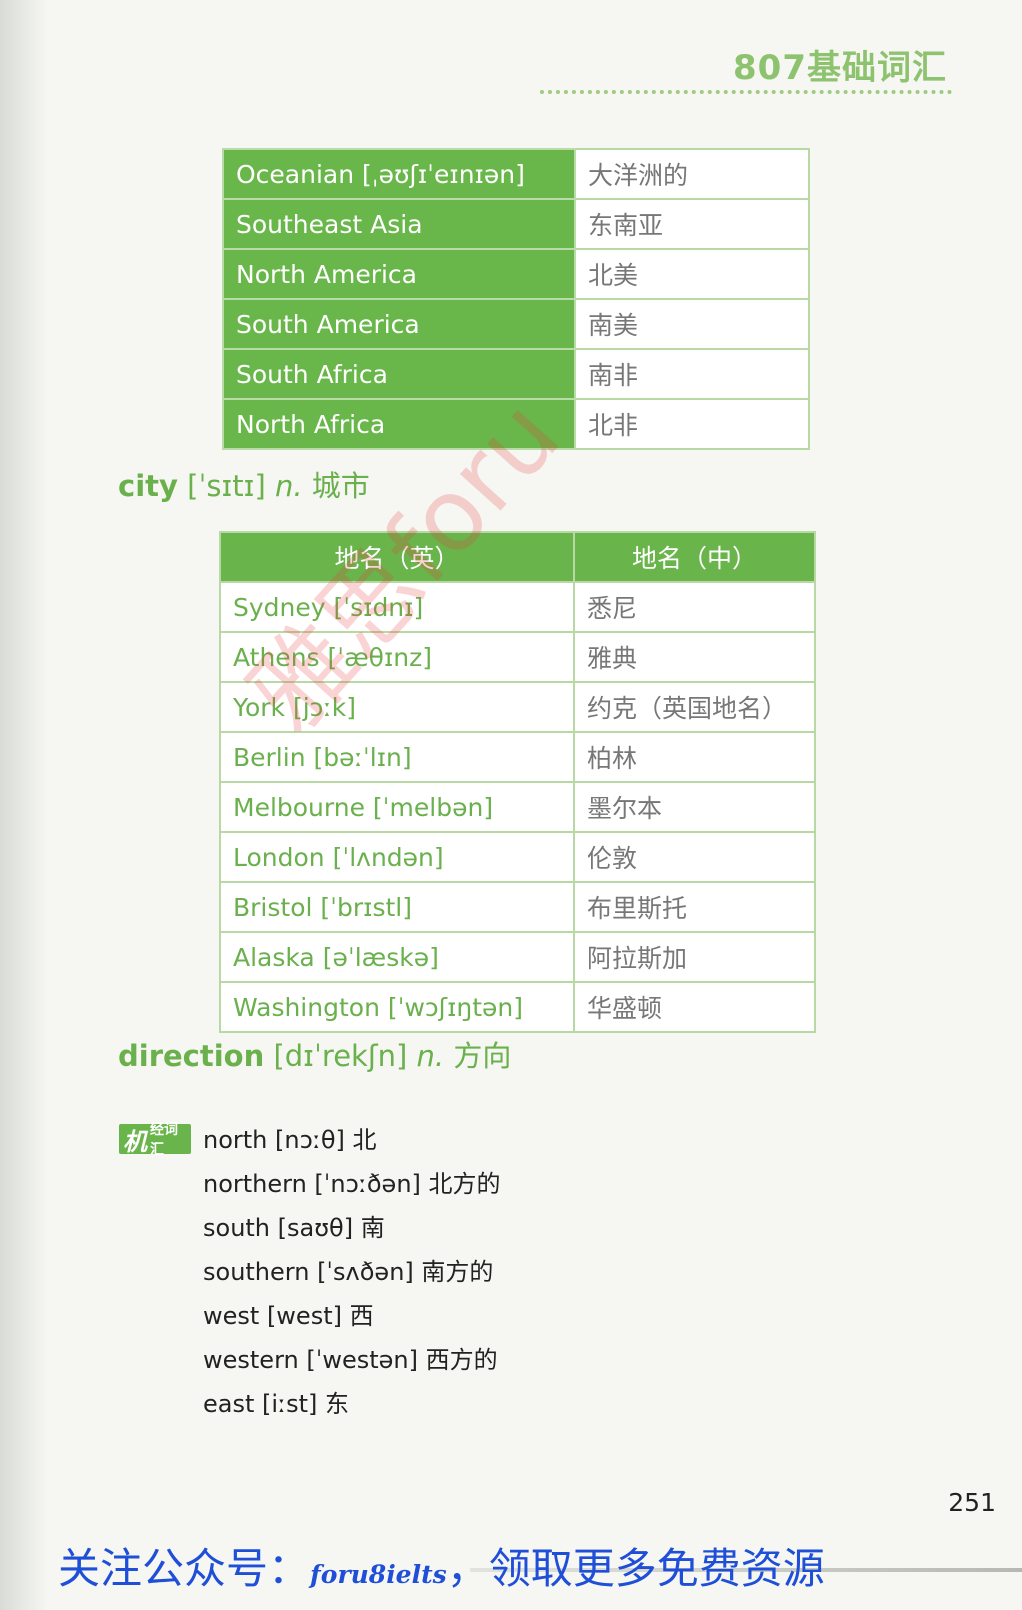 The height and width of the screenshot is (1610, 1022). I want to click on city-chinese: 柏林, so click(694, 757).